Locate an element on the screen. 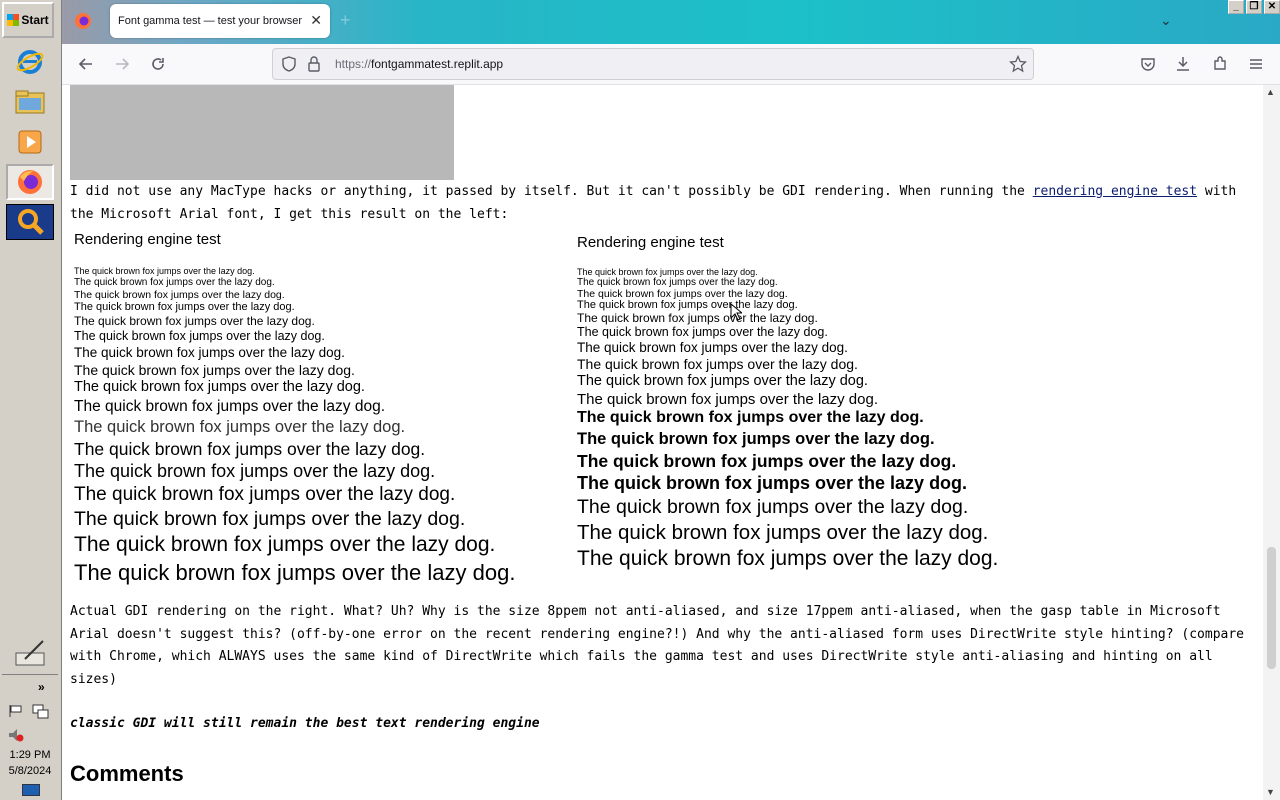  pen-tablet-button is located at coordinates (30, 654).